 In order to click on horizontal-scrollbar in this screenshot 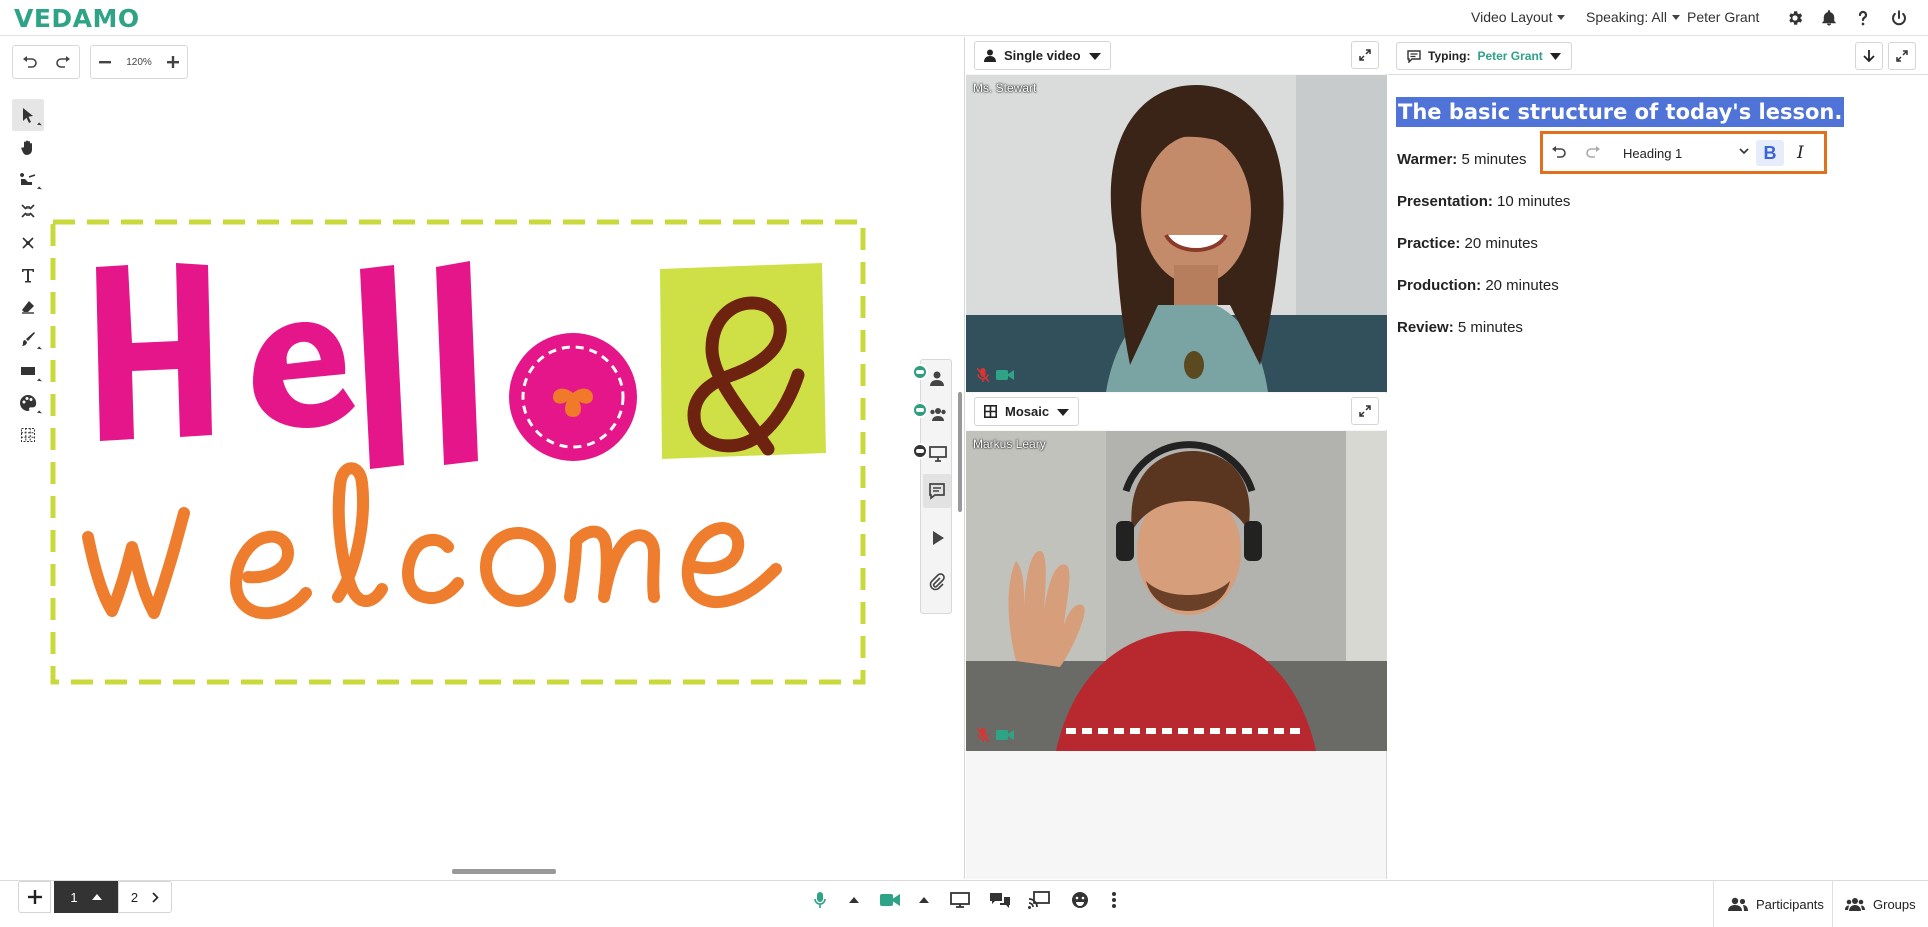, I will do `click(504, 871)`.